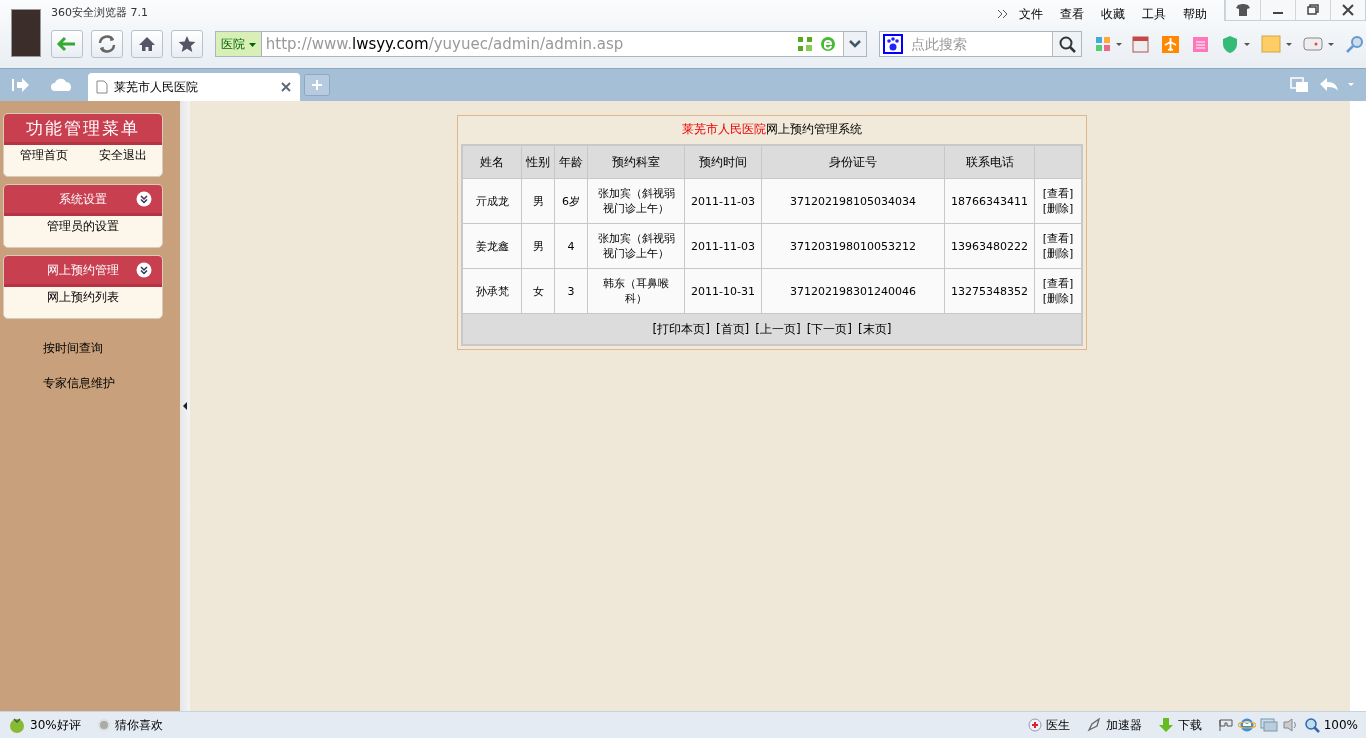 The width and height of the screenshot is (1366, 738). Describe the element at coordinates (571, 201) in the screenshot. I see `table-cell: 6岁` at that location.